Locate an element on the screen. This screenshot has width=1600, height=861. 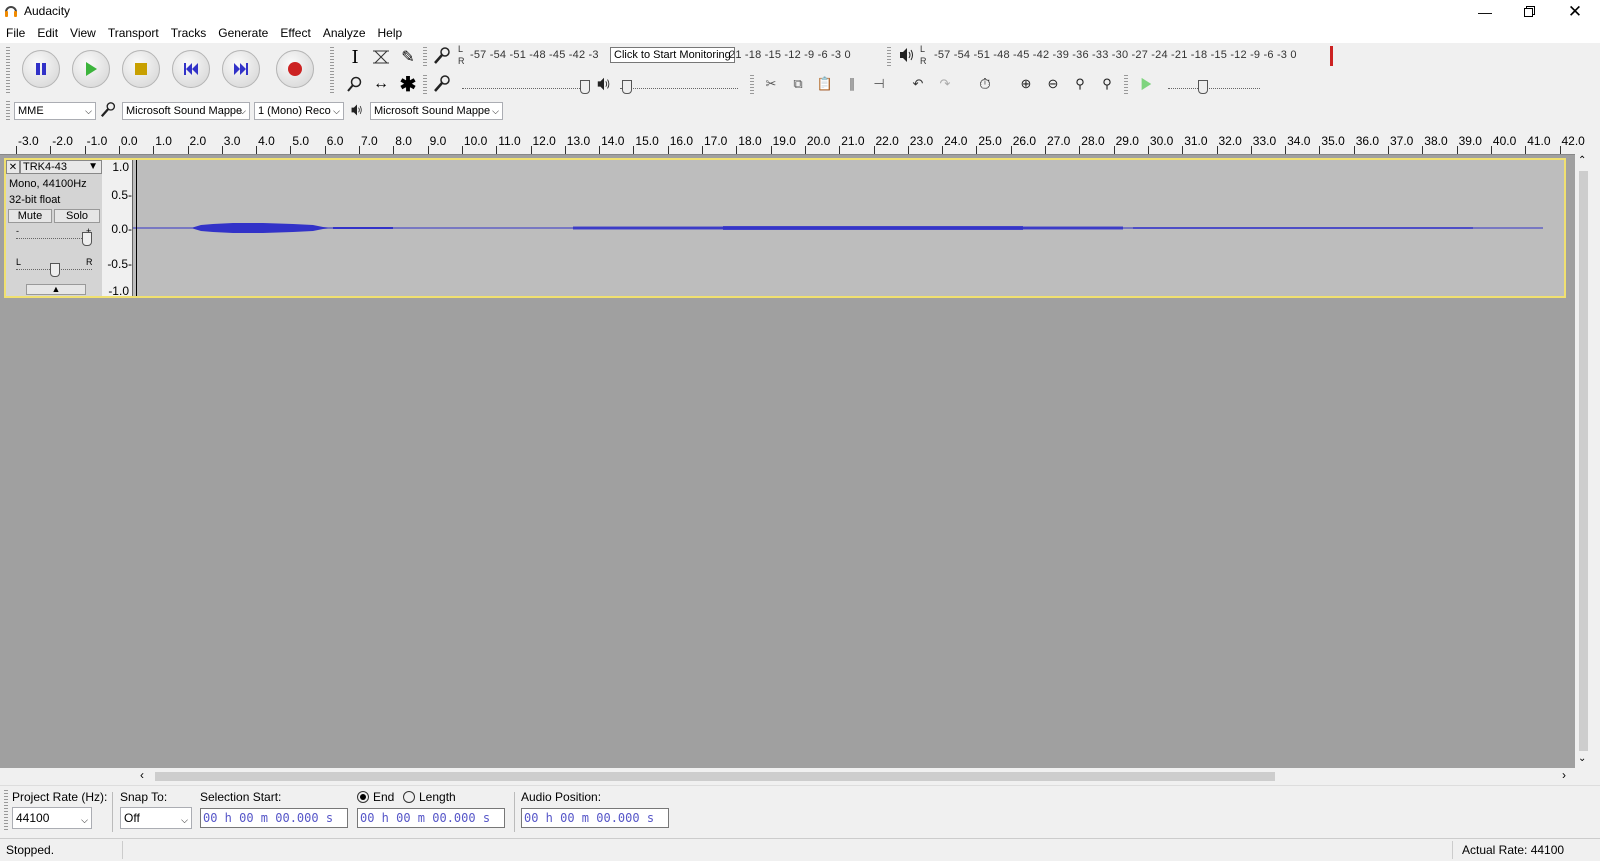
trim-button: ∥ is located at coordinates (852, 84).